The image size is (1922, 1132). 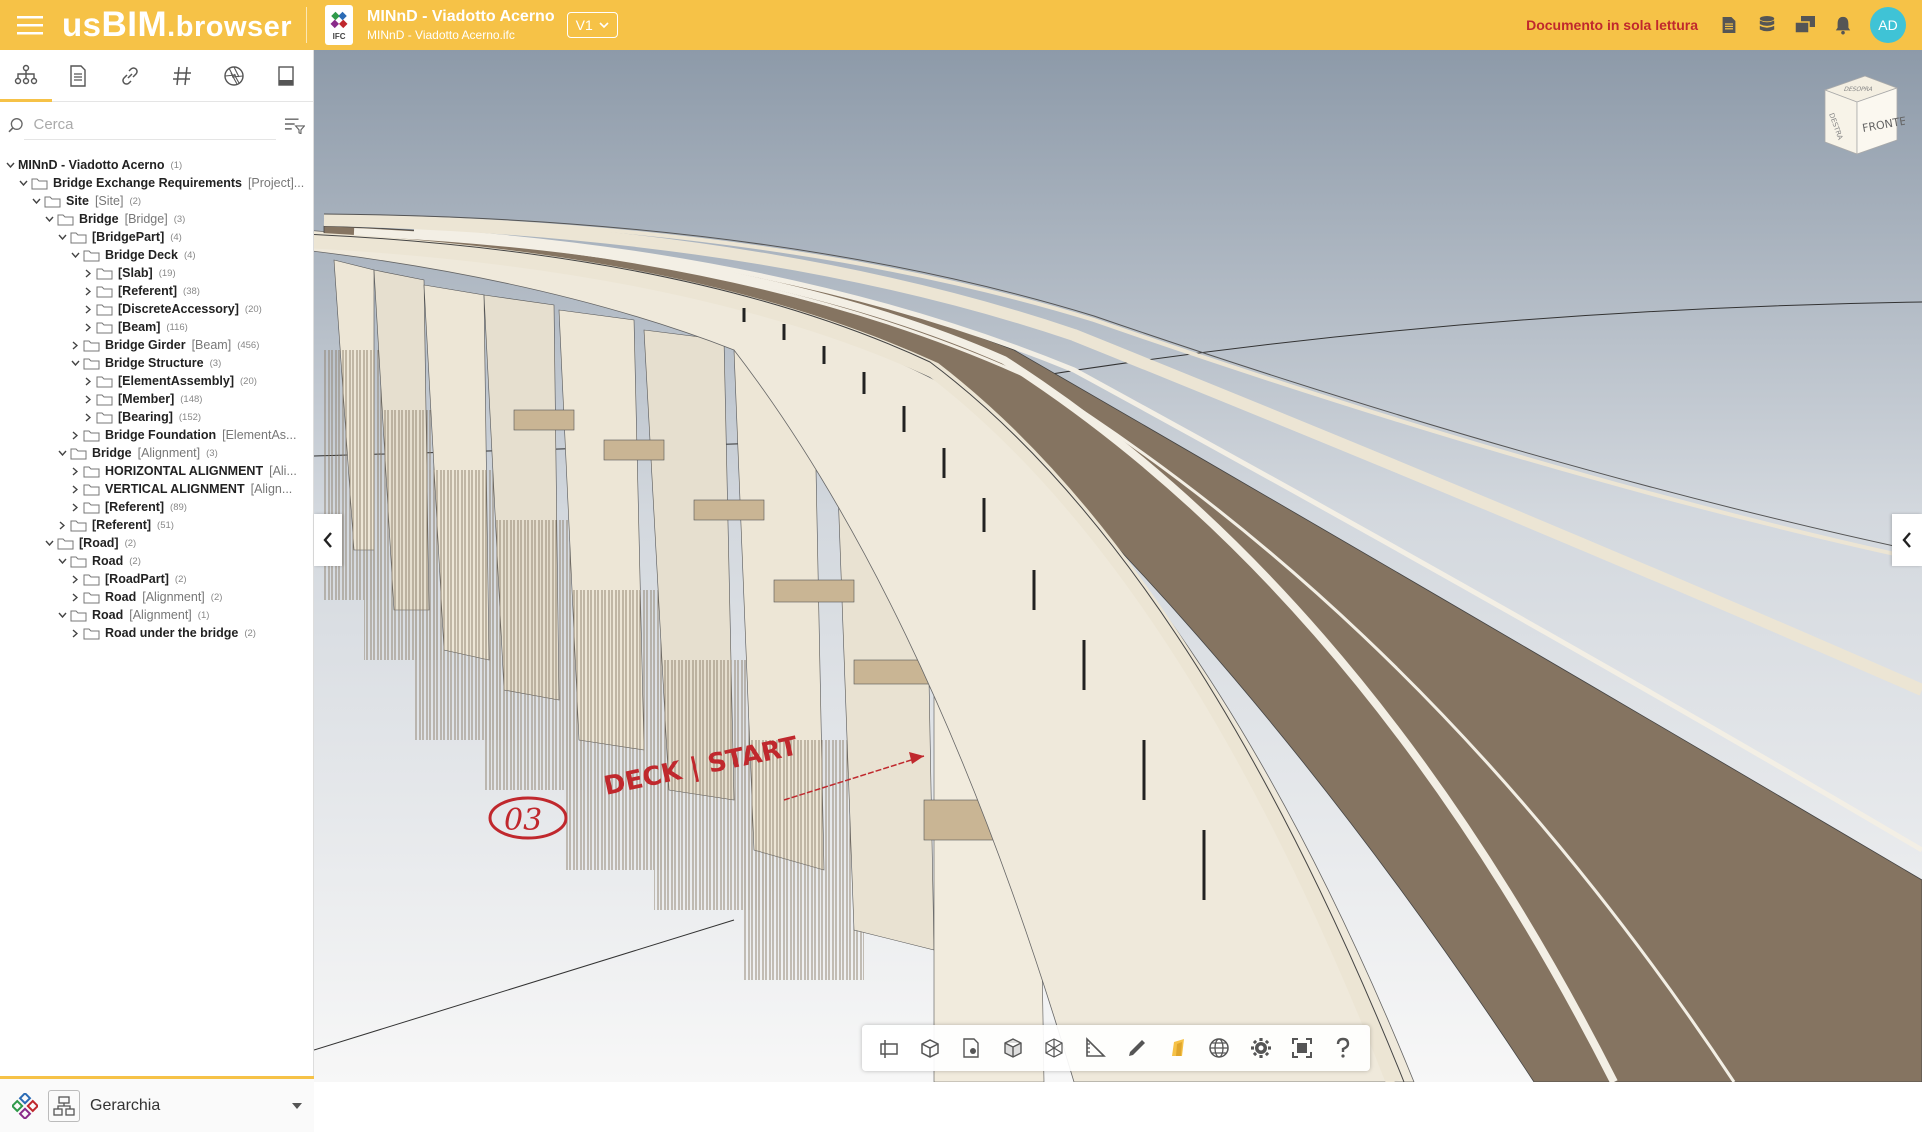 I want to click on tree-node-label: [BridgePart], so click(x=128, y=237).